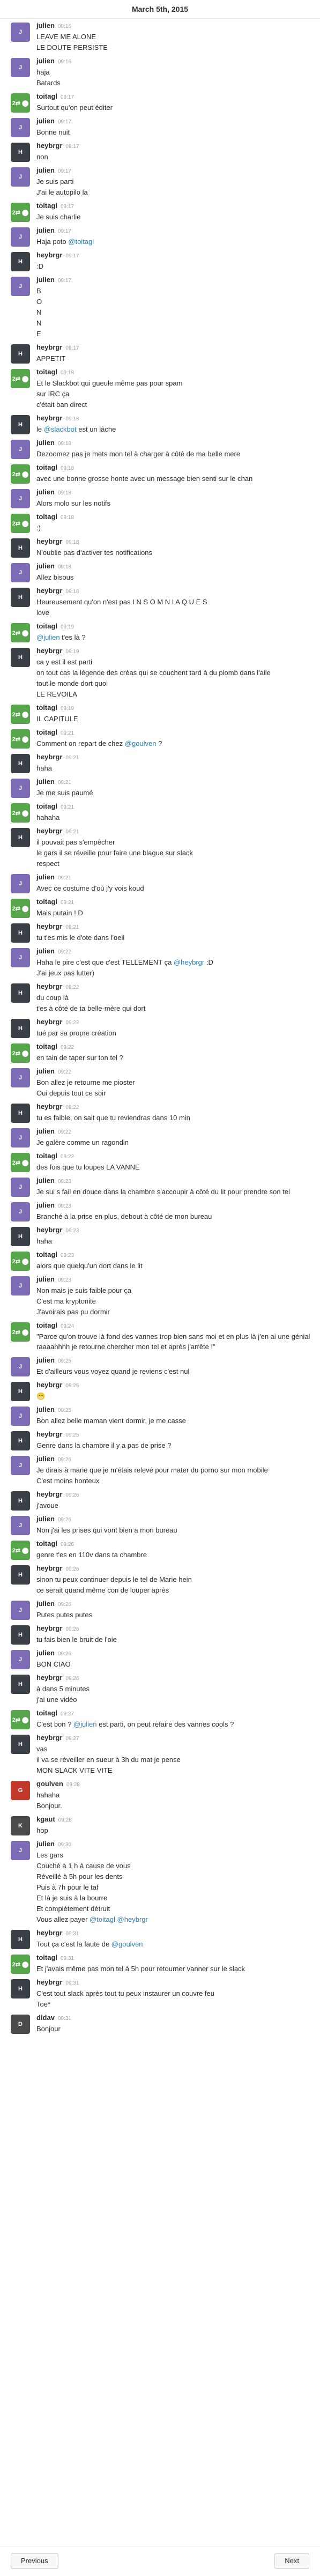 This screenshot has width=320, height=2576. What do you see at coordinates (85, 1724) in the screenshot?
I see `user-mention-link: @julien` at bounding box center [85, 1724].